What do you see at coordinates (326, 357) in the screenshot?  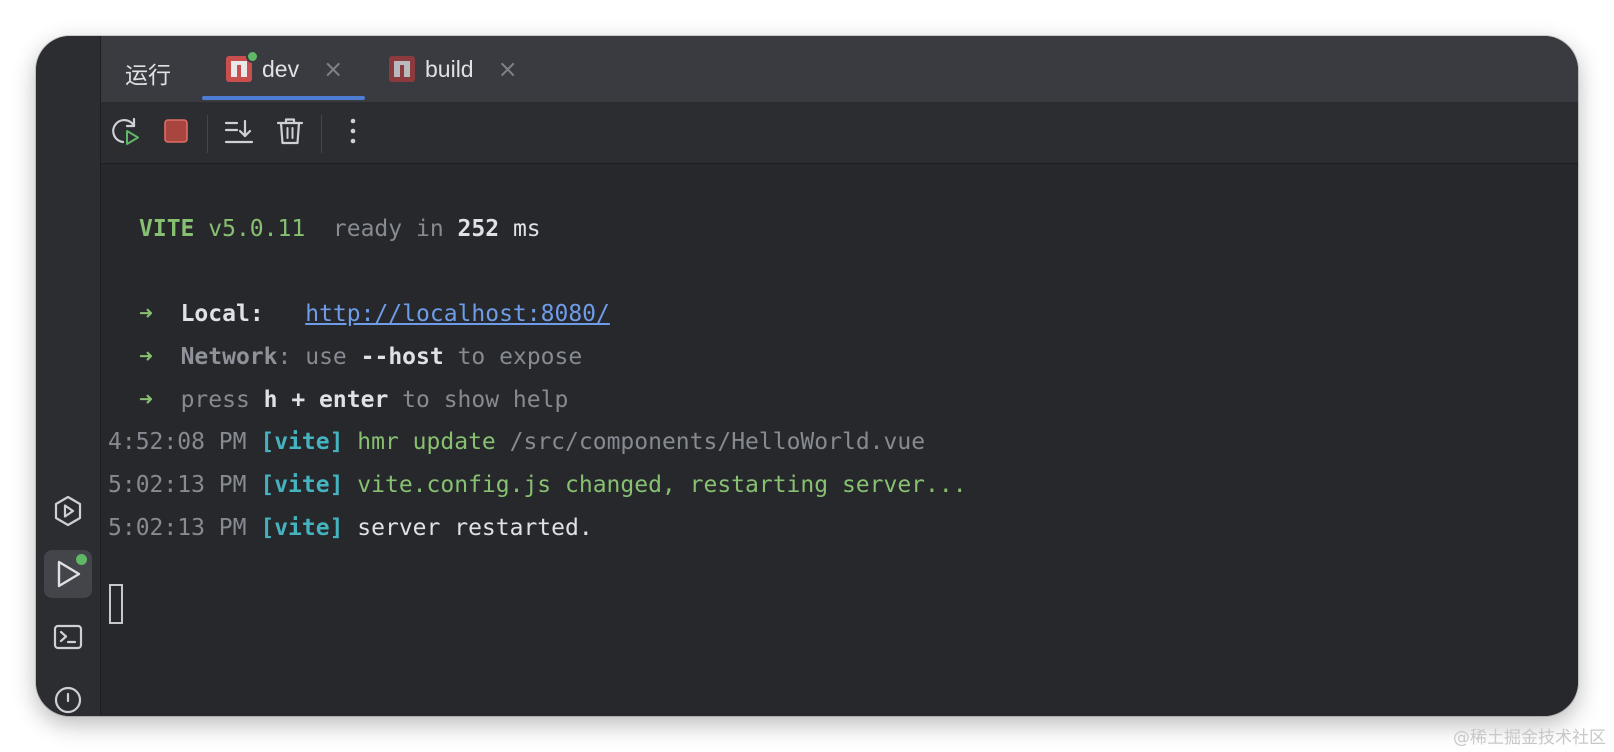 I see `network-use: use` at bounding box center [326, 357].